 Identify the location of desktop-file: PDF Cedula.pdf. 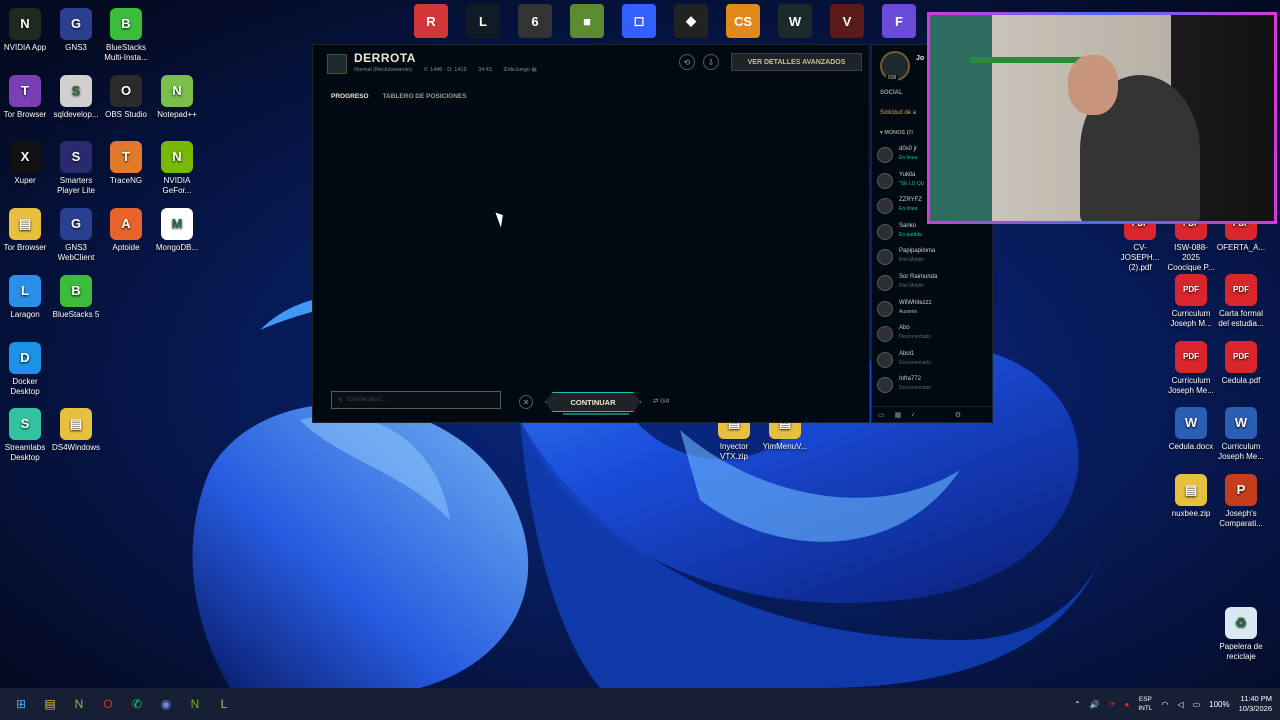
(1241, 363).